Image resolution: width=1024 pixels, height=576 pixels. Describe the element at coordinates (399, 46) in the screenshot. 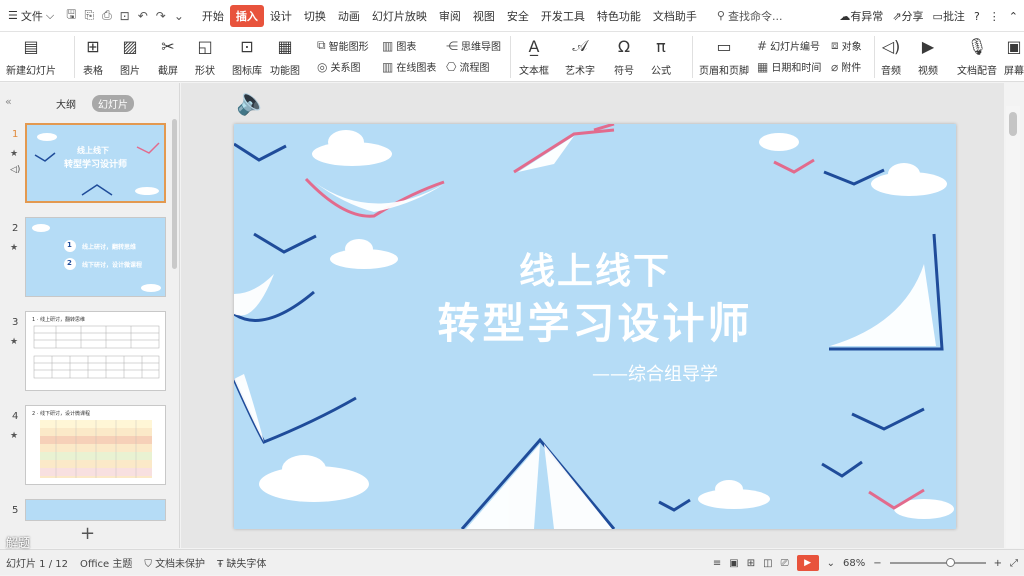

I see `chart-button: ▥ 图表` at that location.